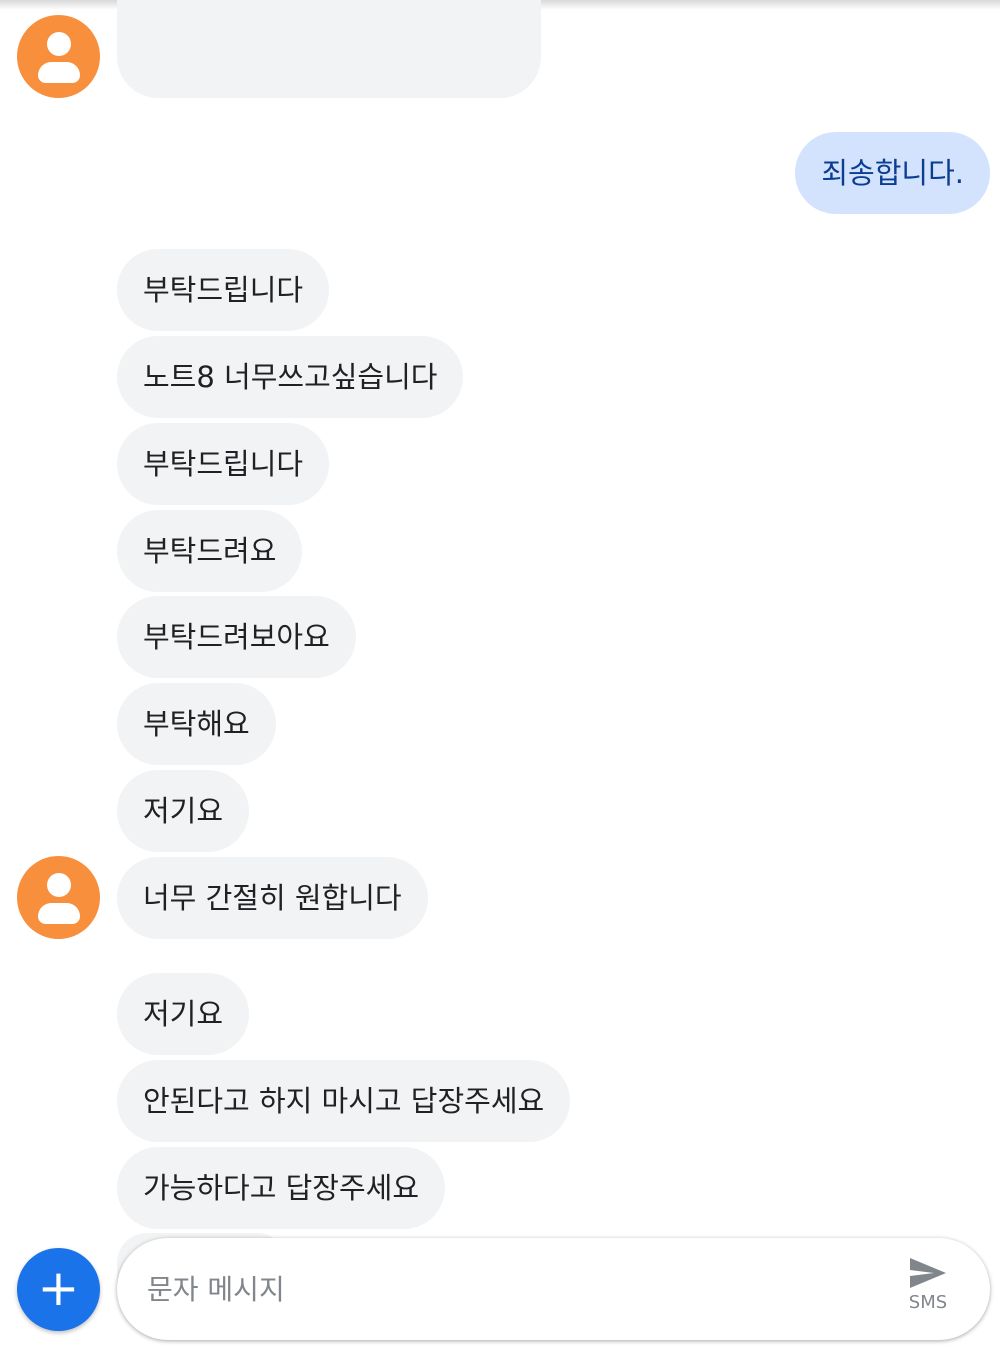  I want to click on message-input, so click(497, 1289).